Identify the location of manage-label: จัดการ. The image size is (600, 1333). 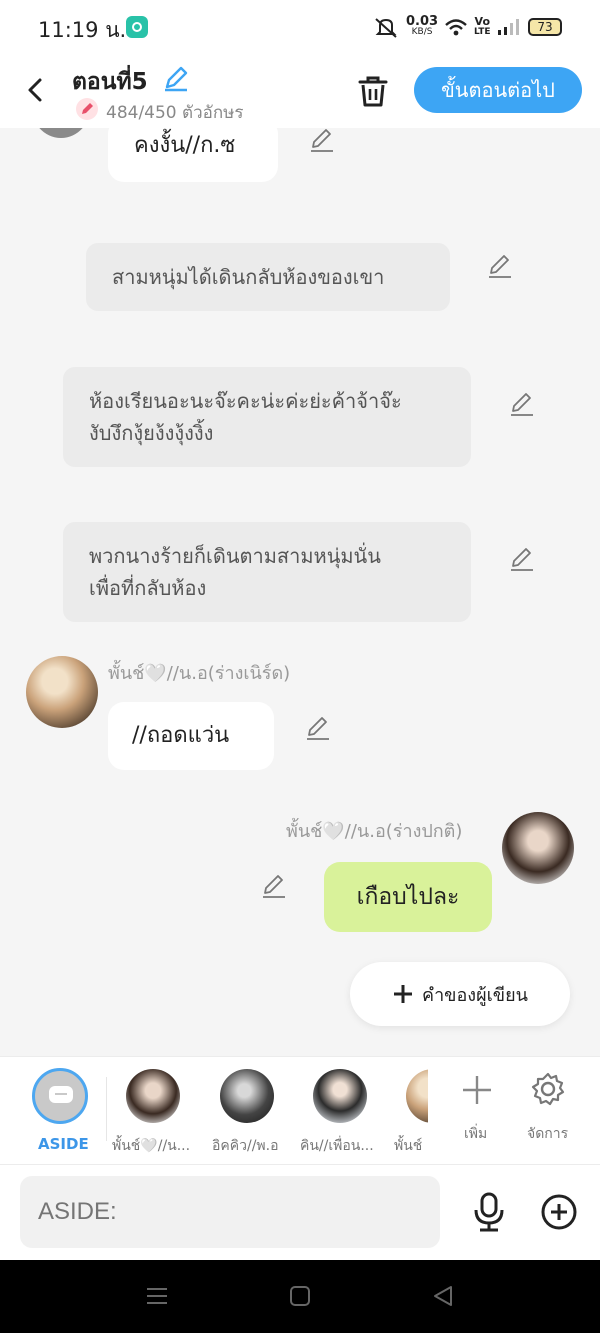
(547, 1134).